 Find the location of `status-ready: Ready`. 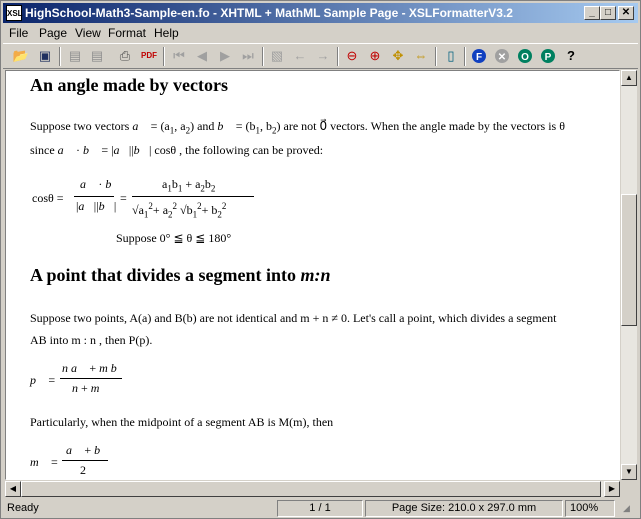

status-ready: Ready is located at coordinates (23, 508).